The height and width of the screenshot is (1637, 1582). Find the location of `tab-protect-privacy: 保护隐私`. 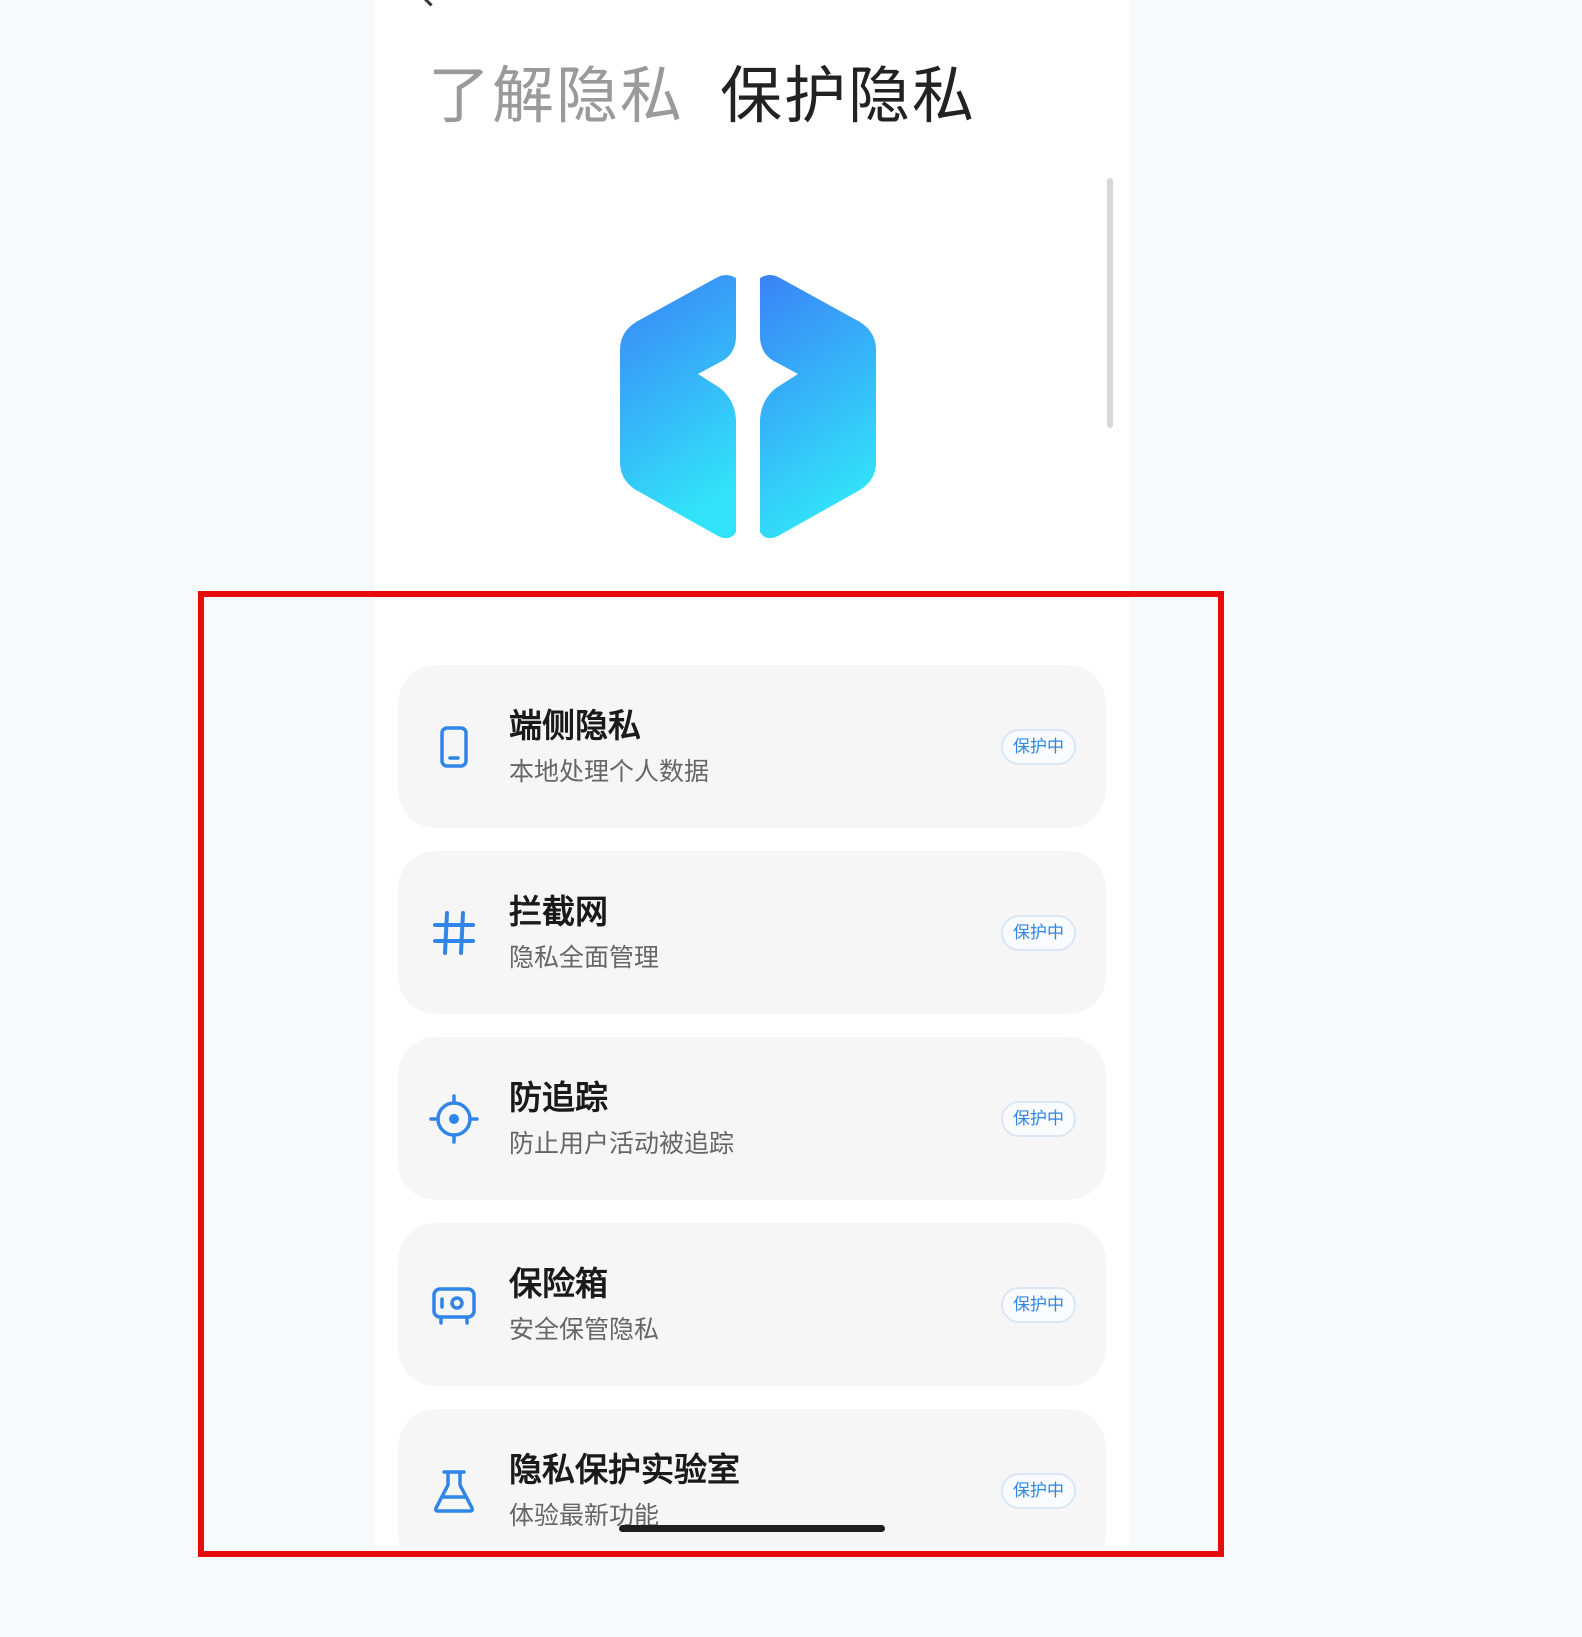

tab-protect-privacy: 保护隐私 is located at coordinates (848, 96).